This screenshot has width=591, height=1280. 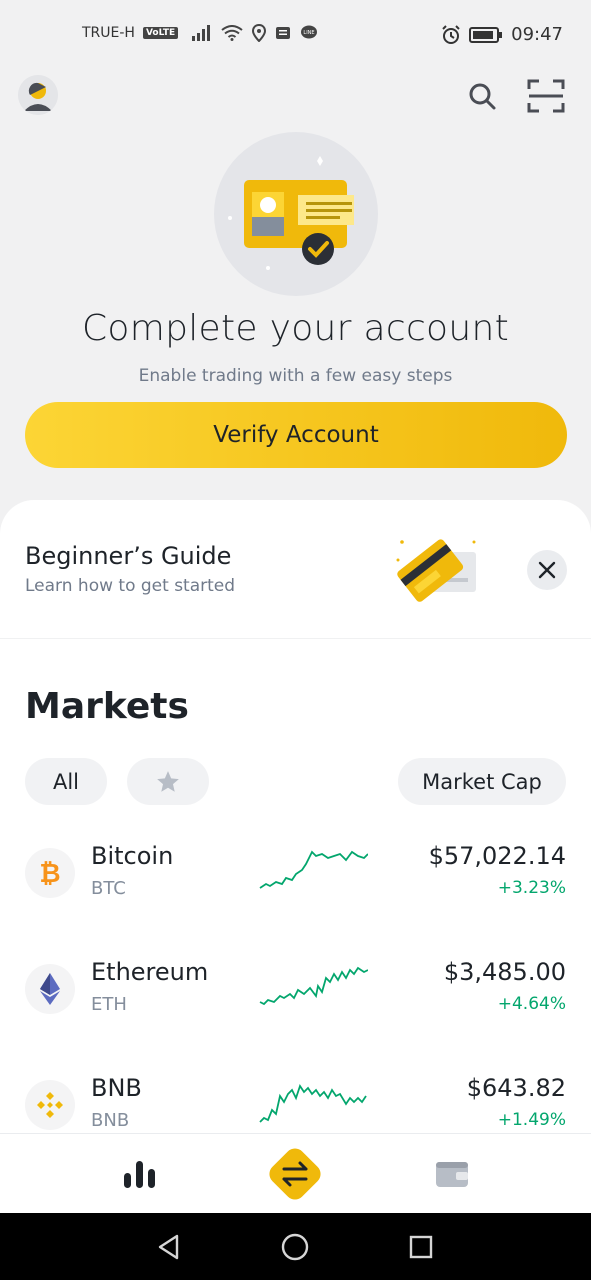 I want to click on recents-square-icon, so click(x=421, y=1247).